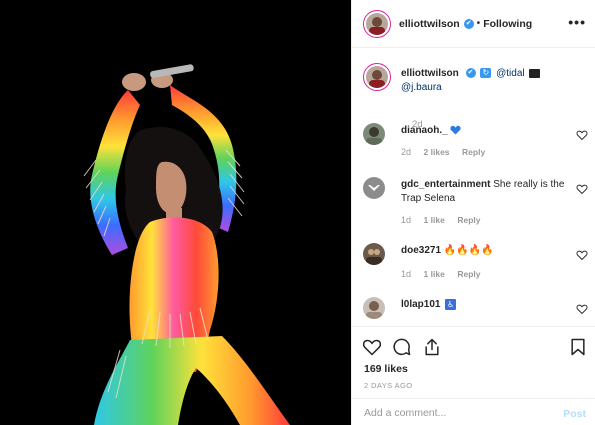 This screenshot has width=595, height=425. What do you see at coordinates (402, 347) in the screenshot?
I see `comment-icon` at bounding box center [402, 347].